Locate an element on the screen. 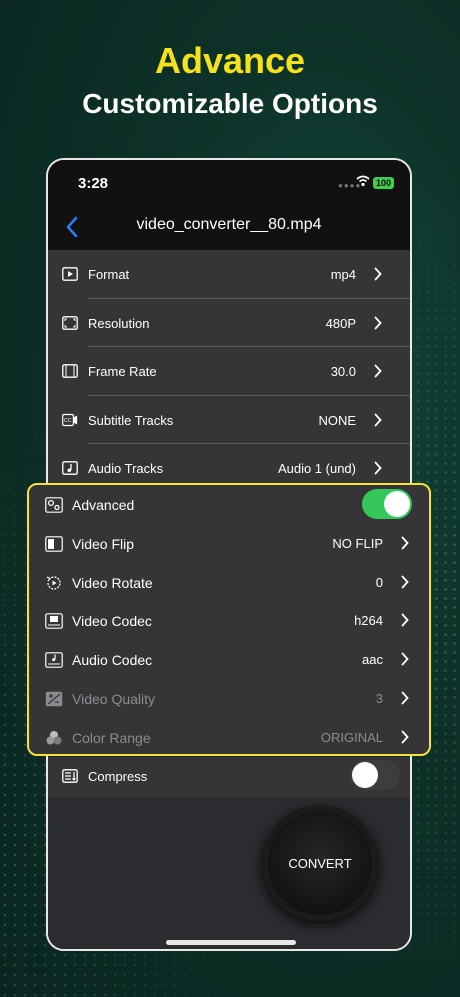  advanced-row-label: Video Flip is located at coordinates (103, 543).